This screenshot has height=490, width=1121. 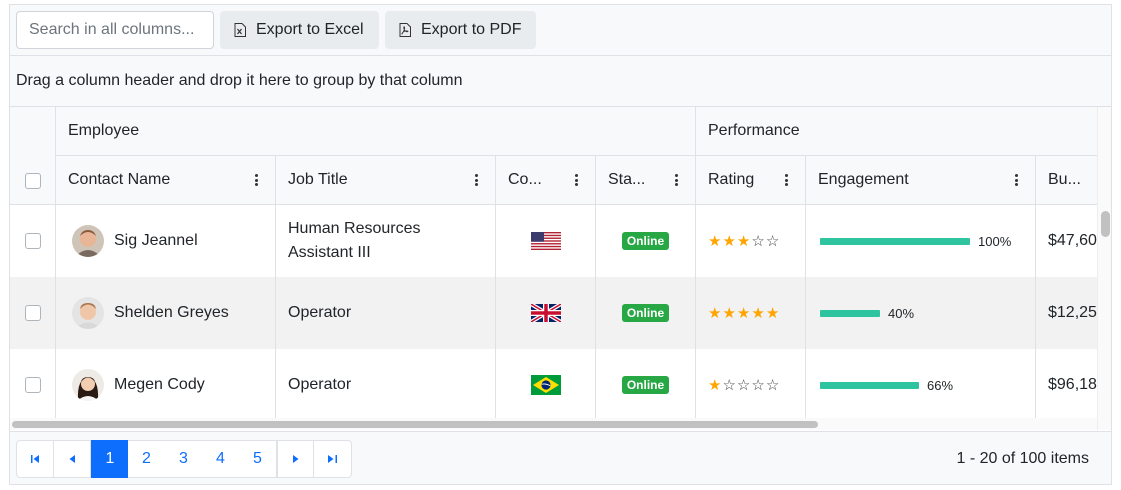 What do you see at coordinates (376, 131) in the screenshot?
I see `column-group-employee: Employee` at bounding box center [376, 131].